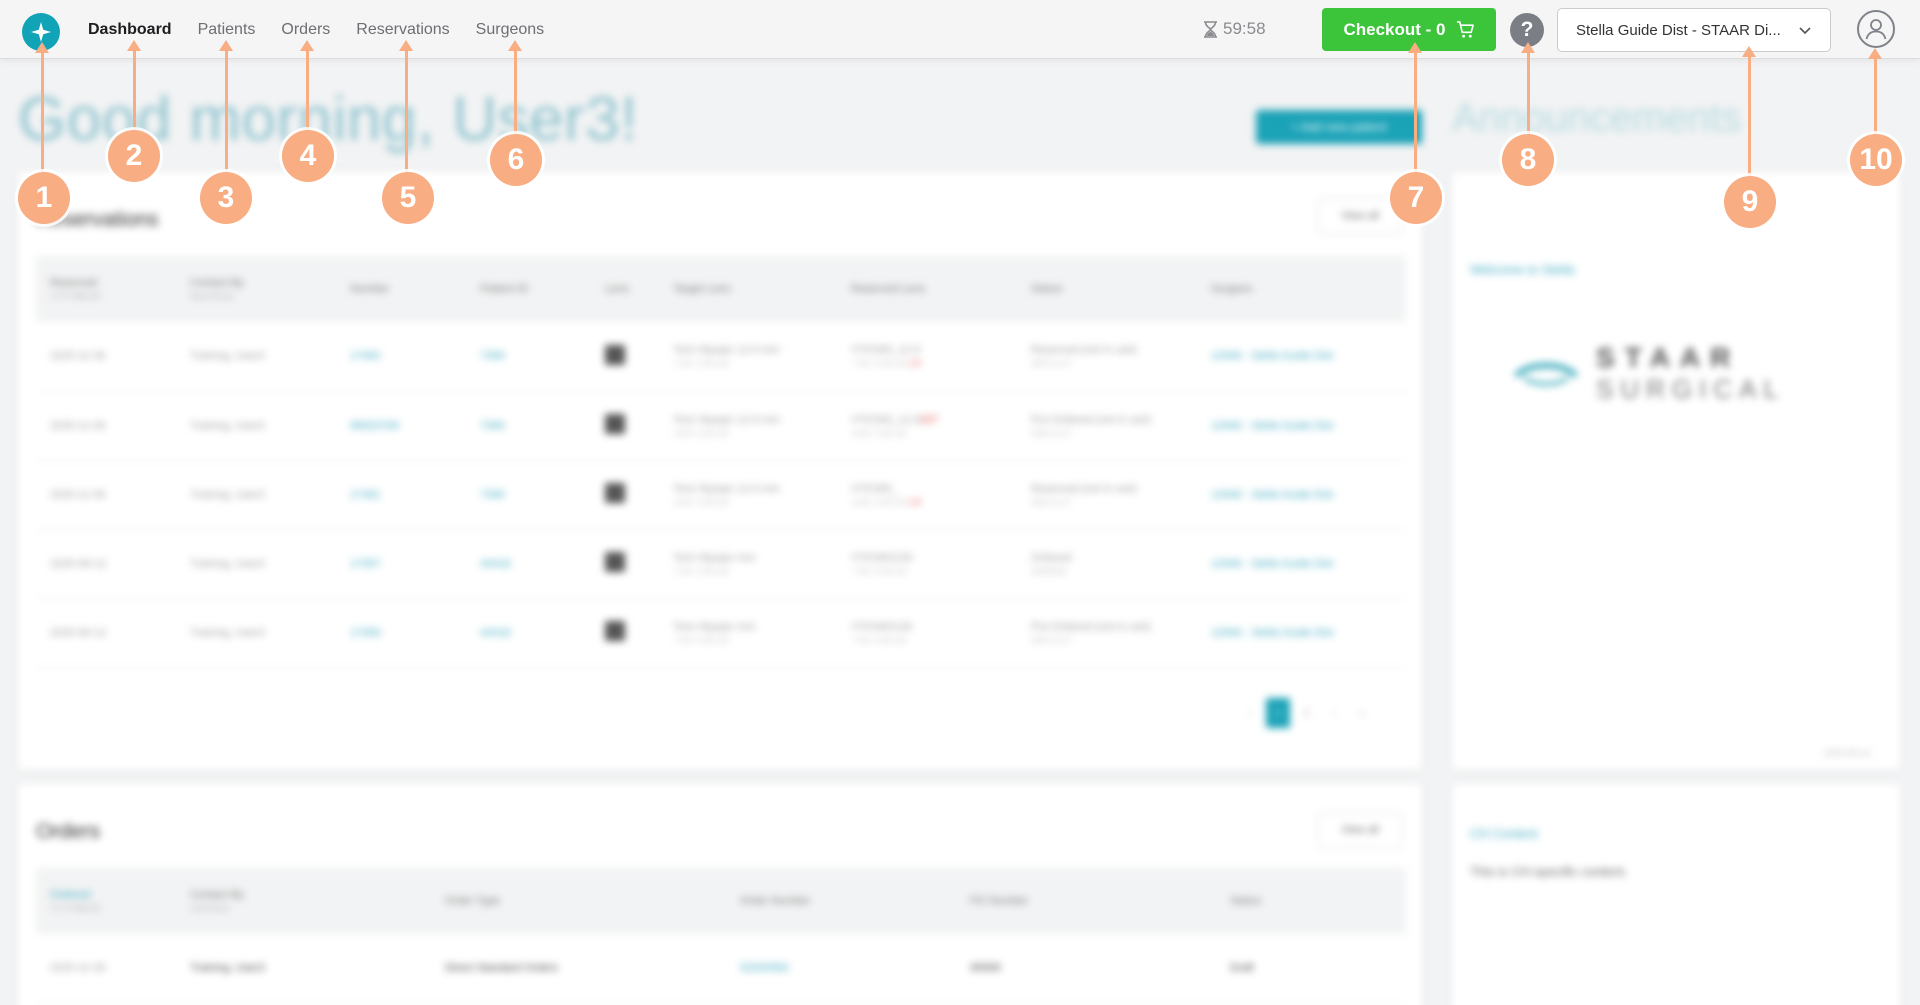 Image resolution: width=1920 pixels, height=1005 pixels. What do you see at coordinates (256, 289) in the screenshot?
I see `column-header: Contact By Work Phone` at bounding box center [256, 289].